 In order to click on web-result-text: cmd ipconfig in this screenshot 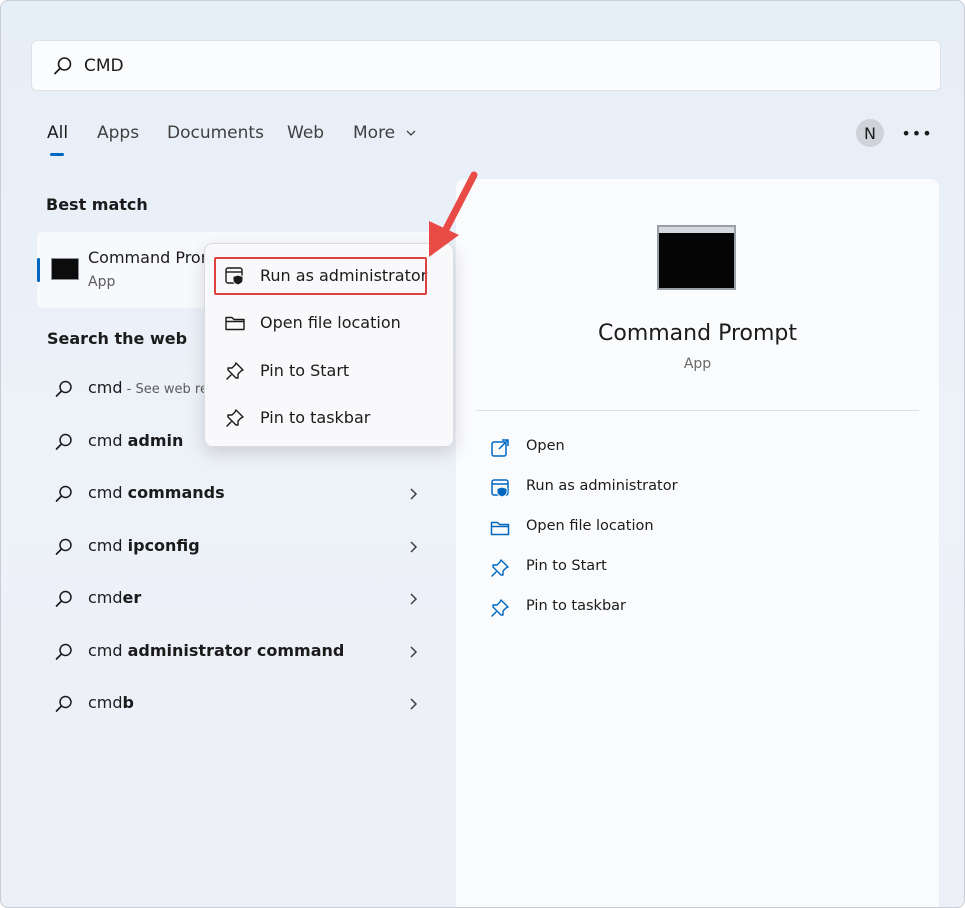, I will do `click(144, 545)`.